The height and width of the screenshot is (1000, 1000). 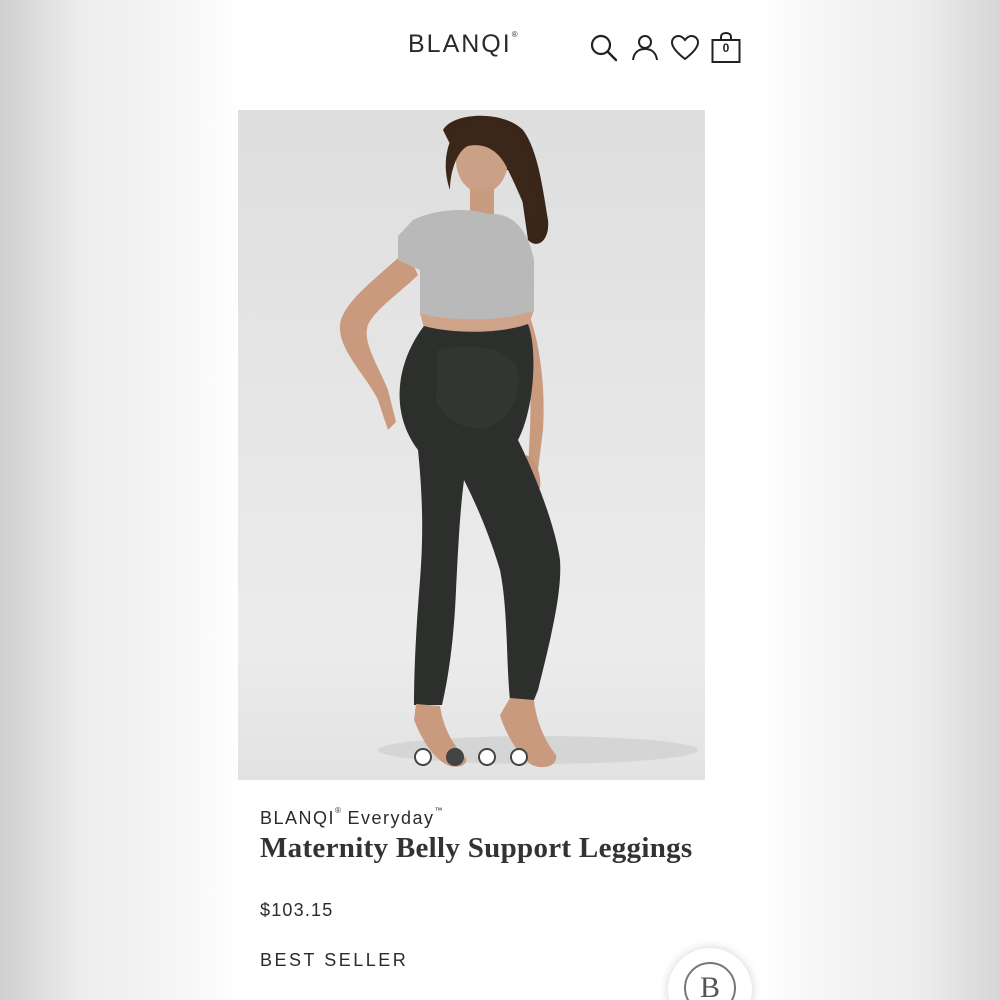 What do you see at coordinates (710, 981) in the screenshot?
I see `brand-b-icon: B` at bounding box center [710, 981].